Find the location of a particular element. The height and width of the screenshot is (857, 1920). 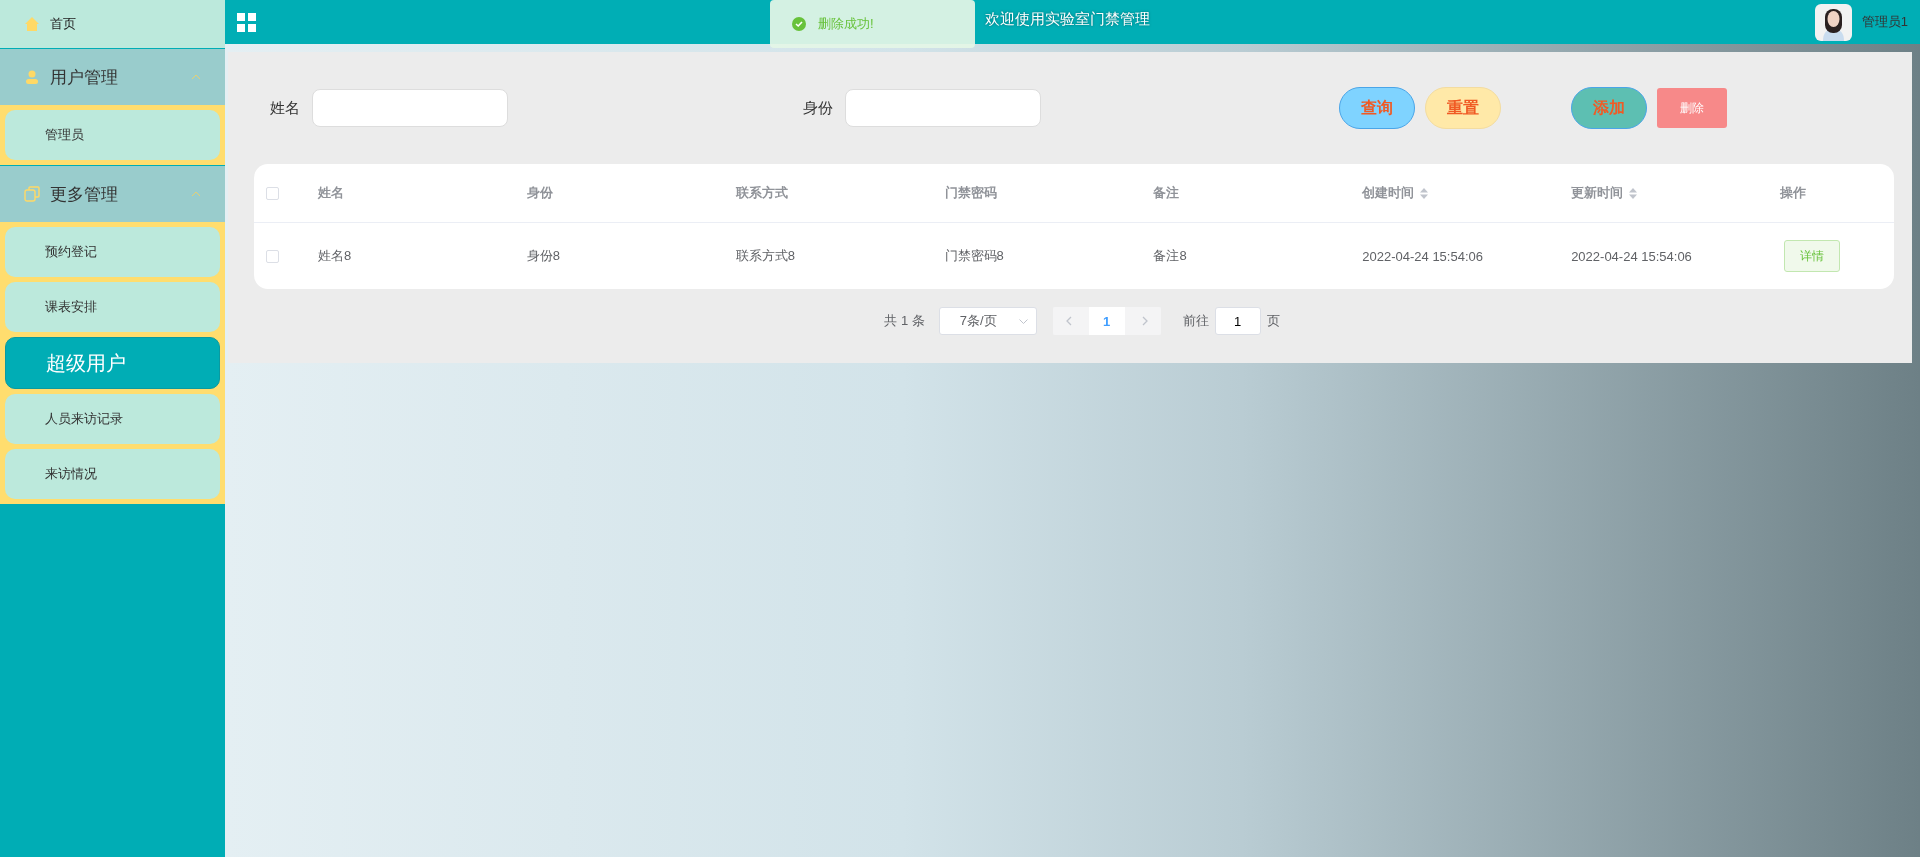

table-cell: 门禁密码8 is located at coordinates (974, 255).